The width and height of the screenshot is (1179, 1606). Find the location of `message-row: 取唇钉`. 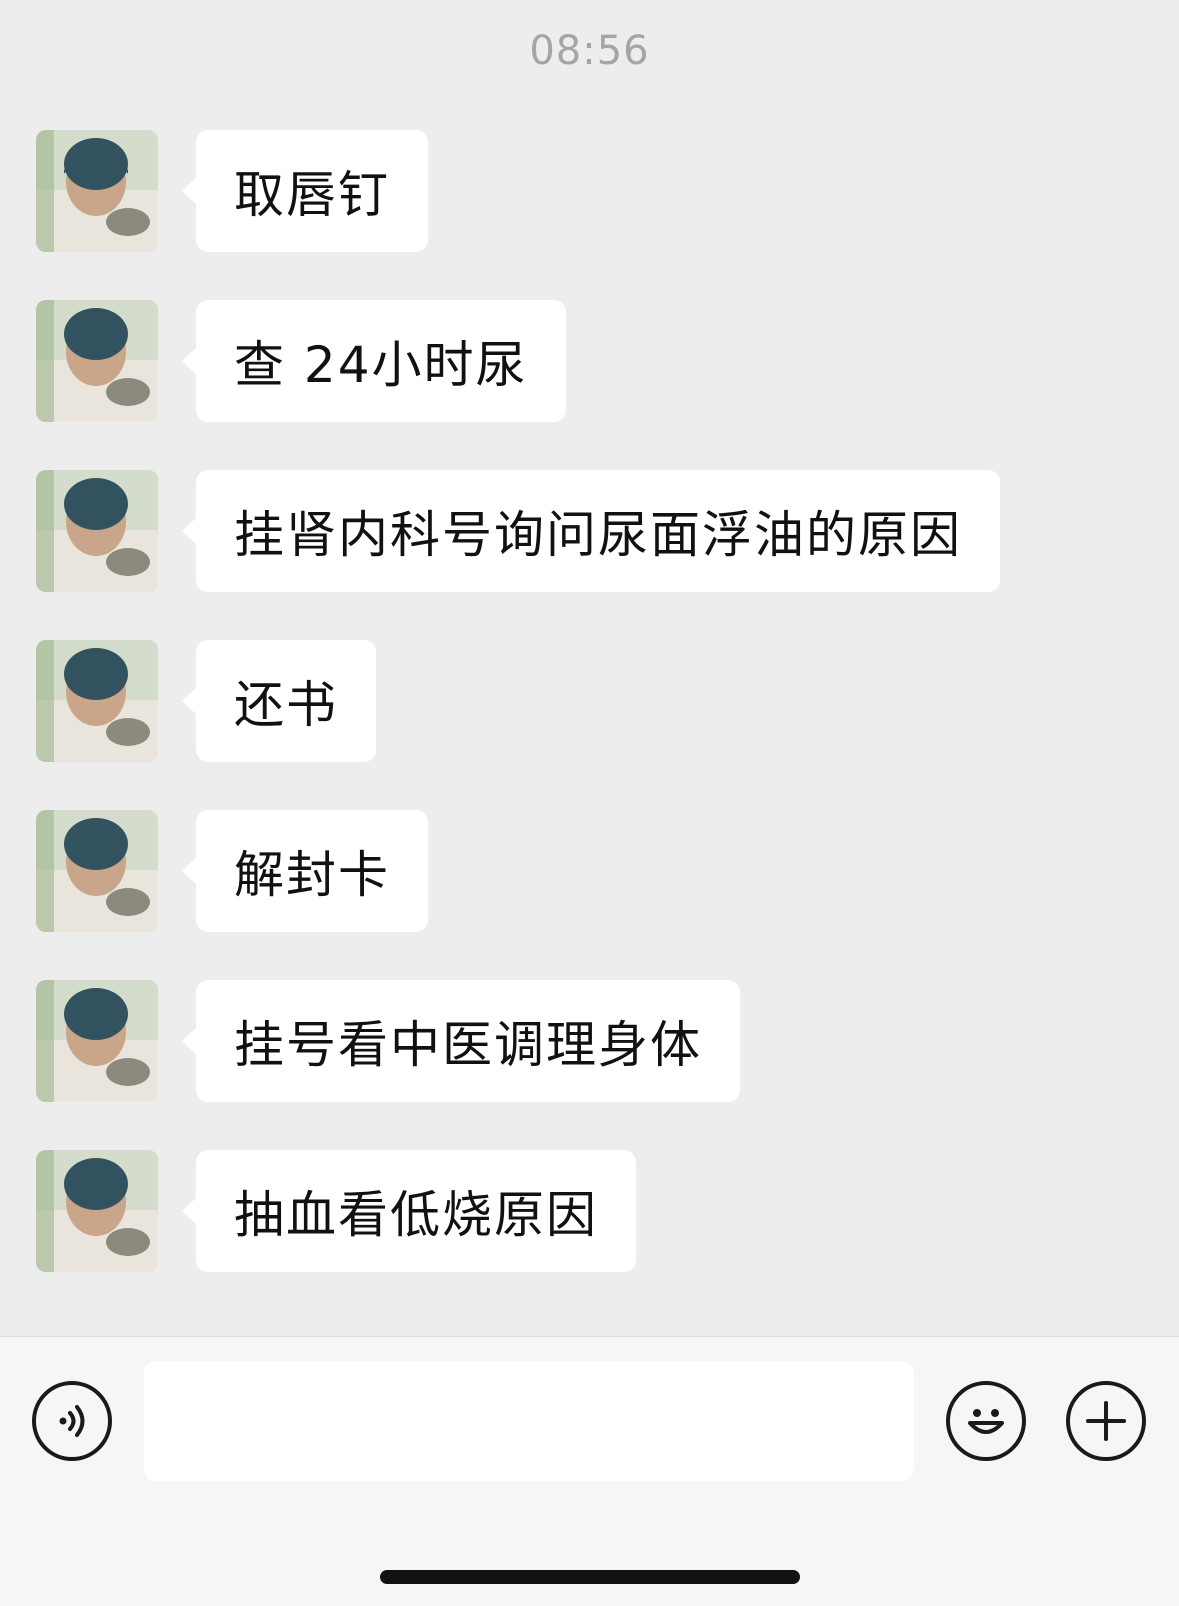

message-row: 取唇钉 is located at coordinates (232, 191).